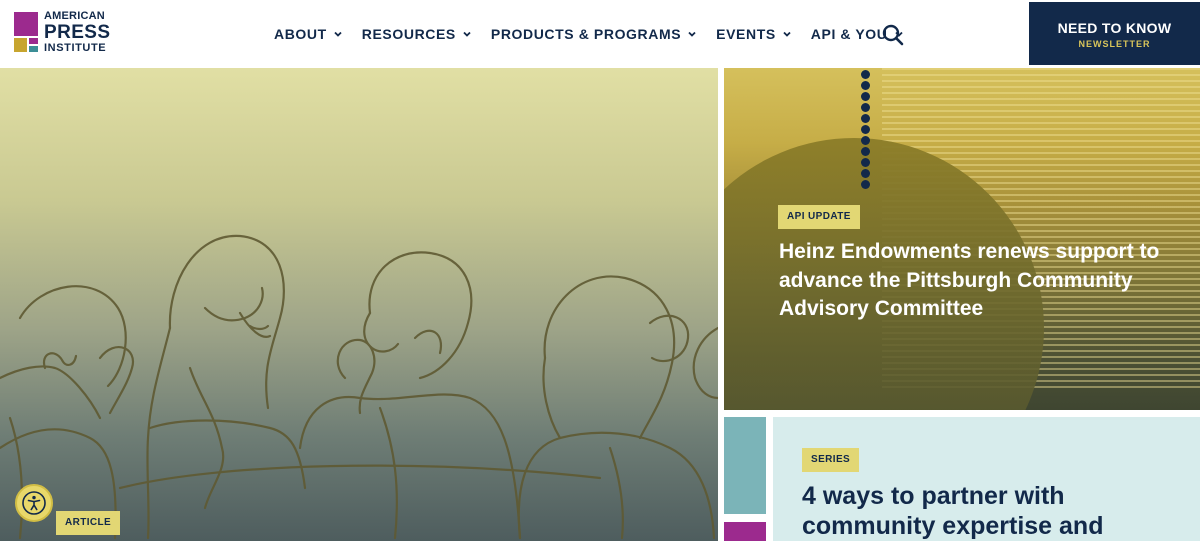  Describe the element at coordinates (819, 217) in the screenshot. I see `api-update-tag: API UPDATE` at that location.